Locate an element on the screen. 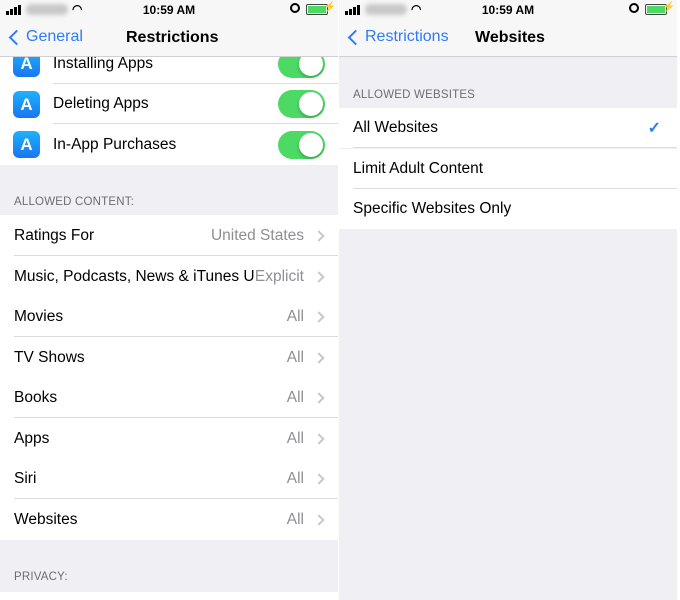 The image size is (680, 600). option-label: Limit Adult Content is located at coordinates (418, 168).